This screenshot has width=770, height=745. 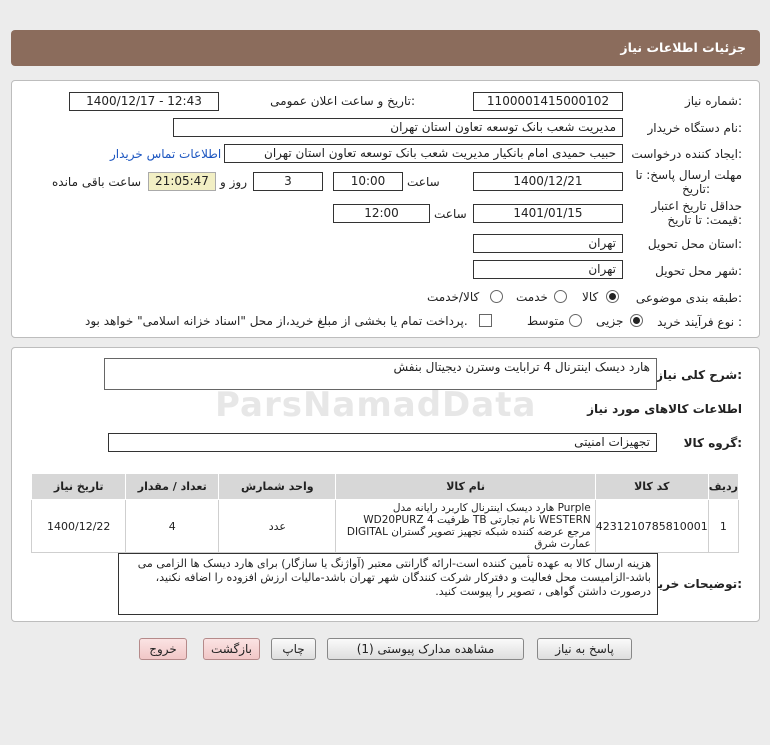 I want to click on cell-code: 4231210785810001, so click(x=651, y=526).